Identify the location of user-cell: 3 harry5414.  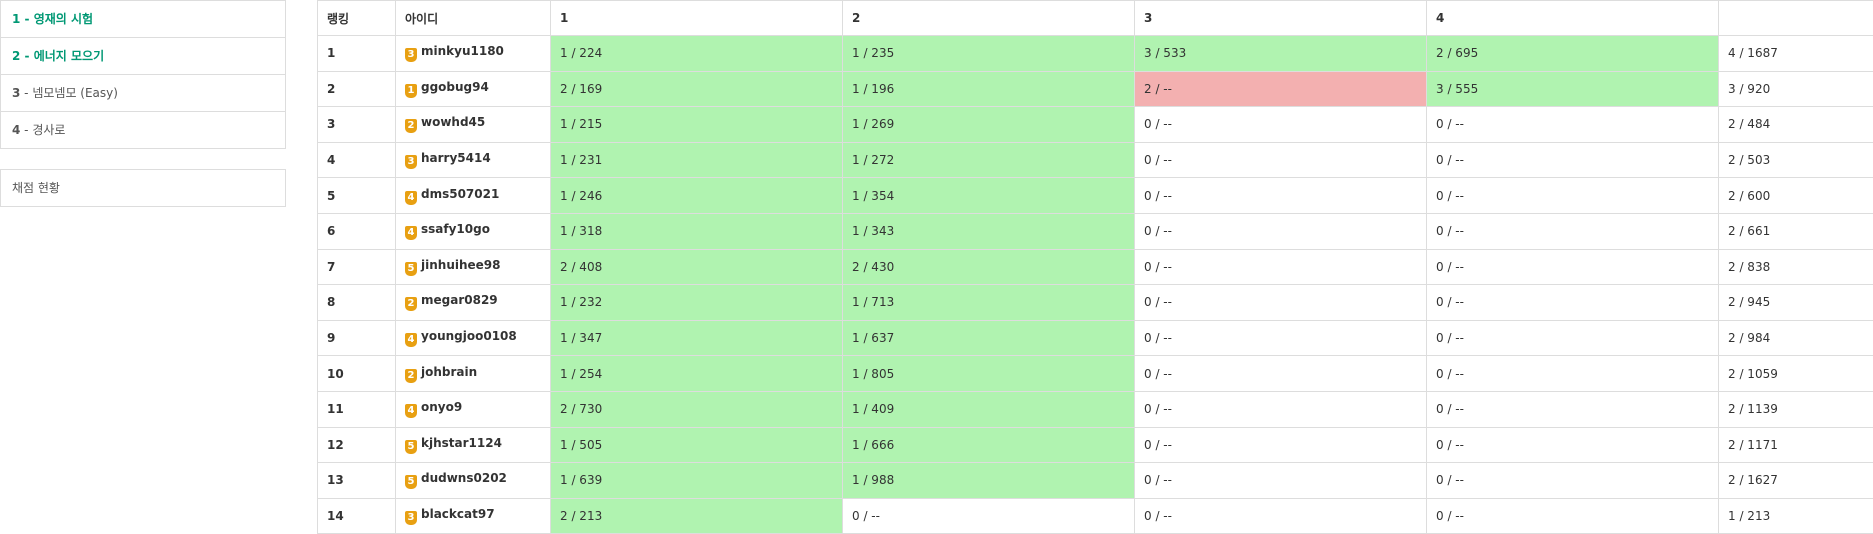
(473, 160).